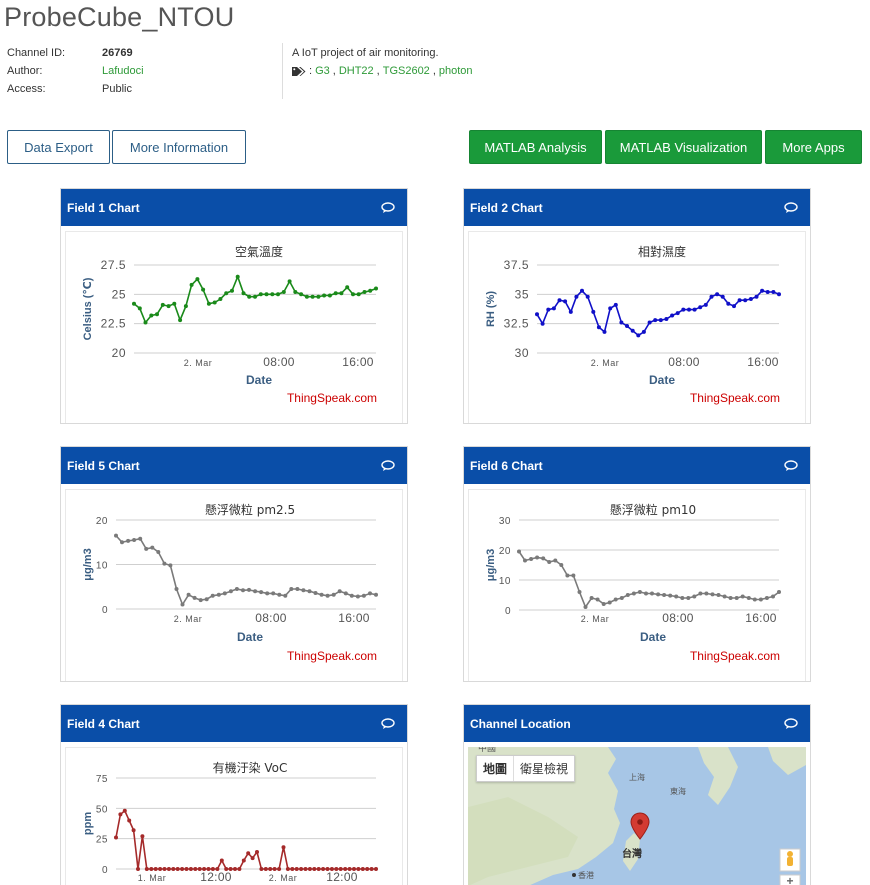  I want to click on pegman-icon, so click(790, 860).